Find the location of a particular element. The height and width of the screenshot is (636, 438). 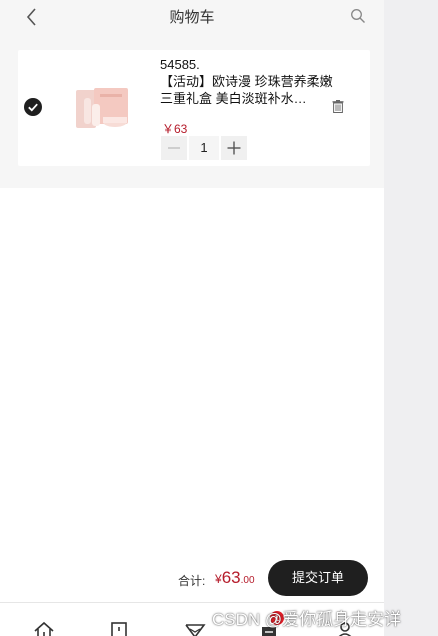

category-icon is located at coordinates (119, 628).